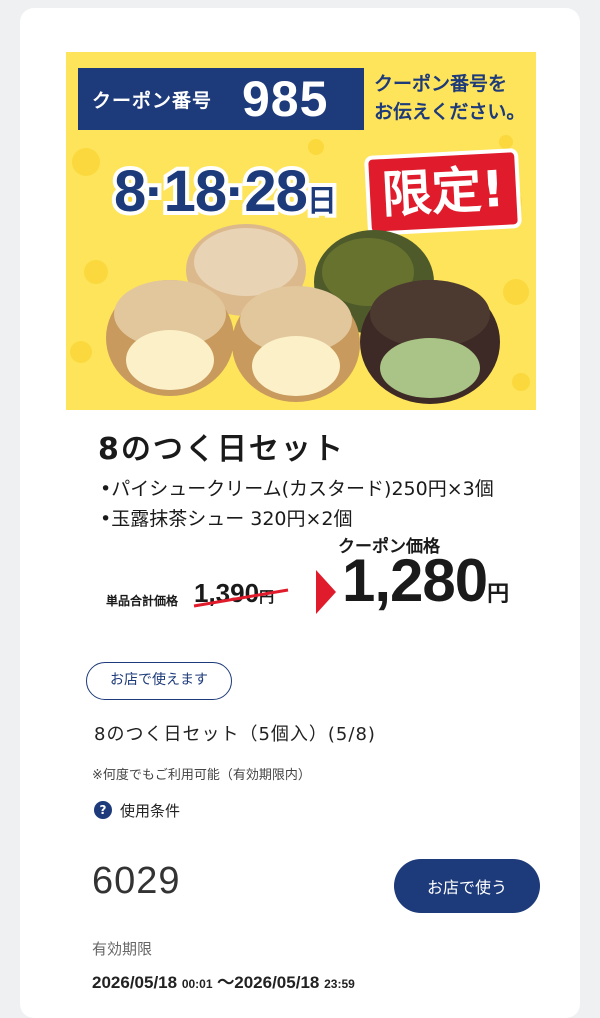 This screenshot has height=1018, width=600. Describe the element at coordinates (303, 314) in the screenshot. I see `cream-puffs-illustration` at that location.